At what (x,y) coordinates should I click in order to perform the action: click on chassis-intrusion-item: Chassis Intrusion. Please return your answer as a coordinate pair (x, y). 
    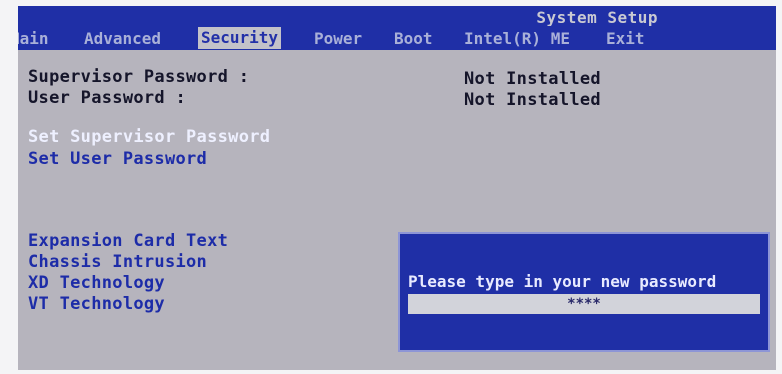
    Looking at the image, I should click on (117, 262).